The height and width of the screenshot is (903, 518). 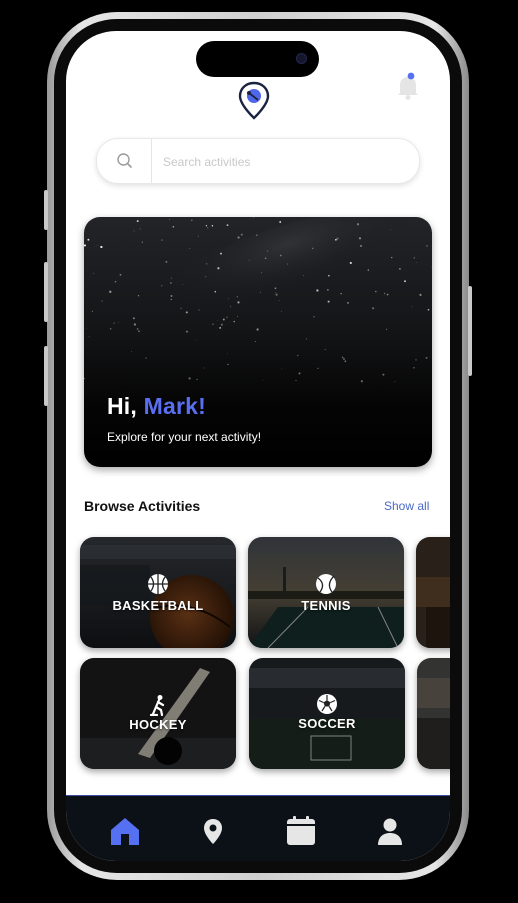 What do you see at coordinates (125, 161) in the screenshot?
I see `search-icon` at bounding box center [125, 161].